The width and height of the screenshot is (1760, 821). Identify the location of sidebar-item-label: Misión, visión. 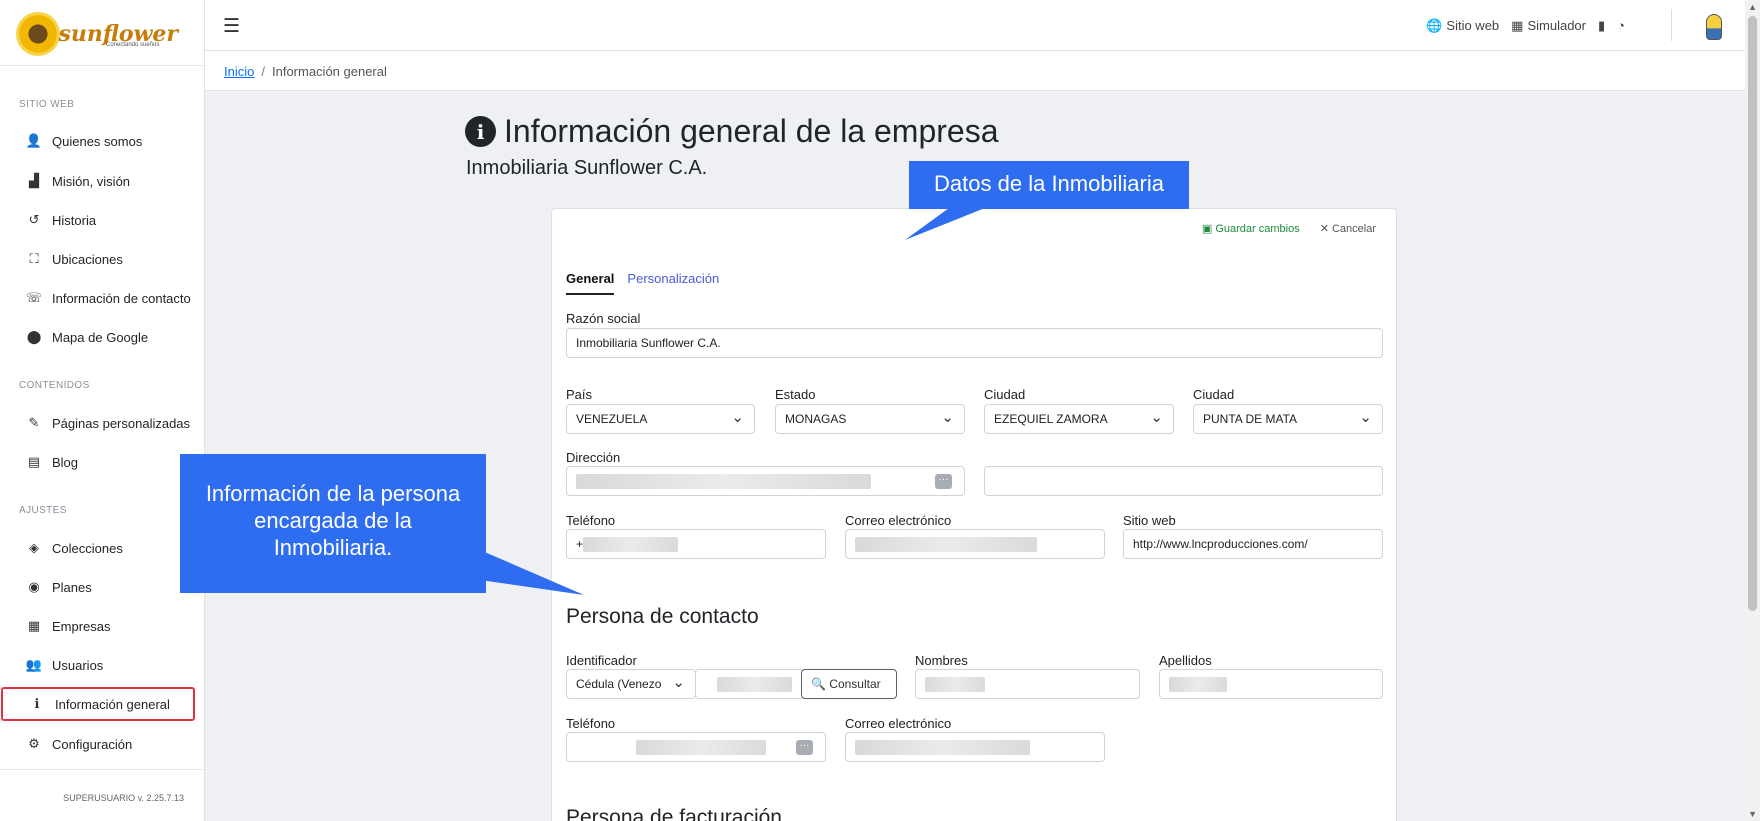
(91, 181).